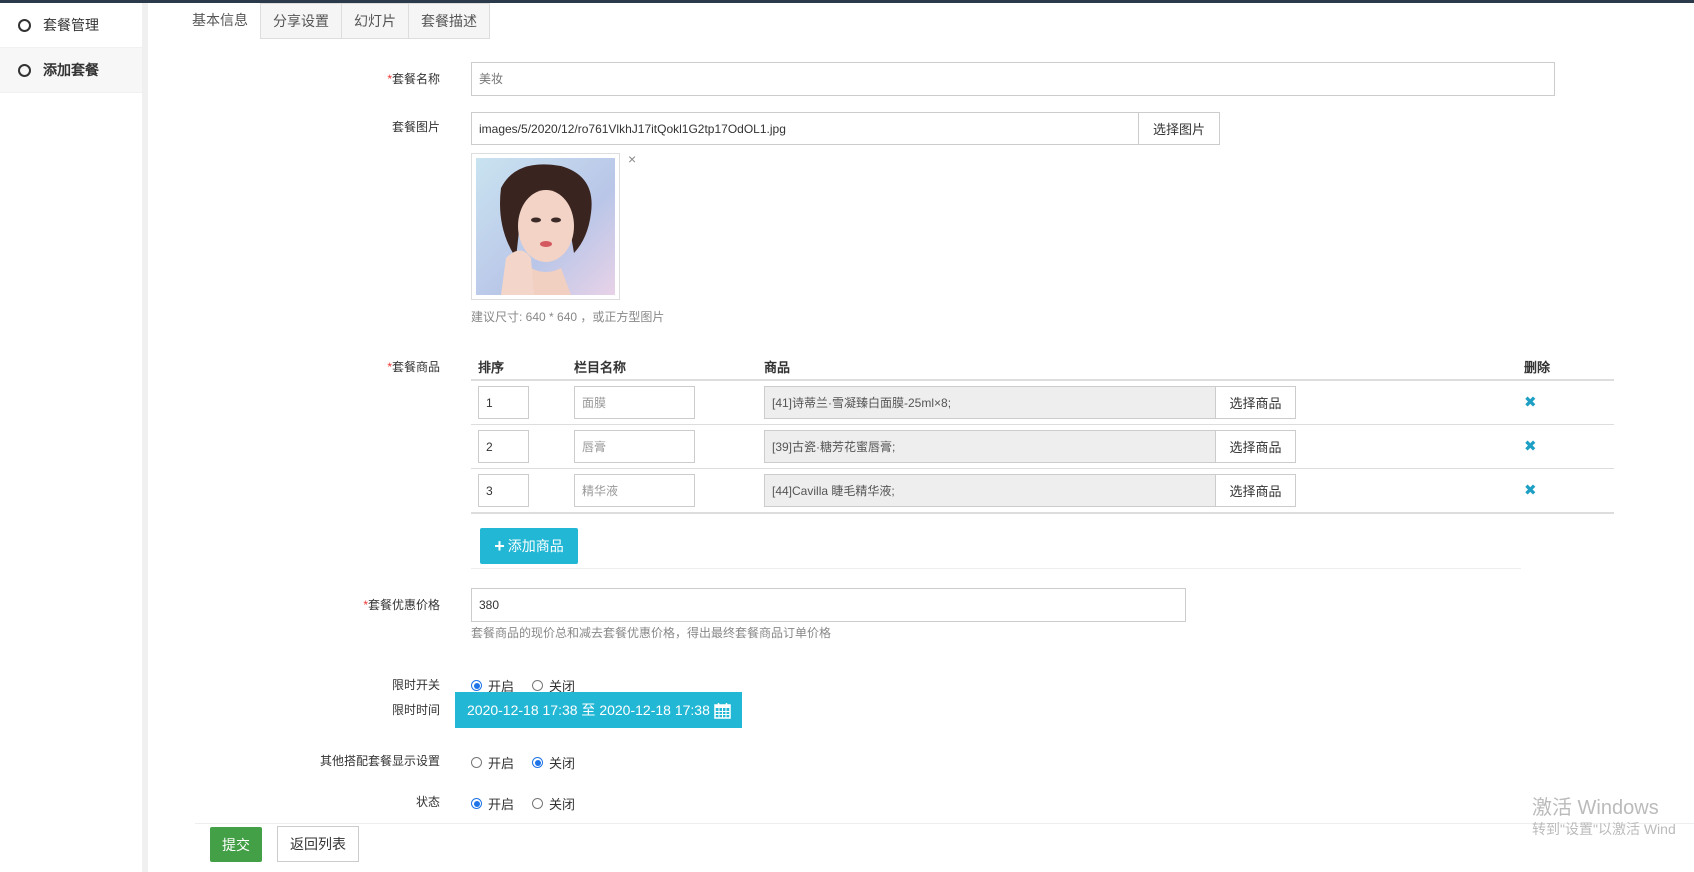 This screenshot has height=872, width=1694. What do you see at coordinates (1042, 380) in the screenshot?
I see `table-header-divider` at bounding box center [1042, 380].